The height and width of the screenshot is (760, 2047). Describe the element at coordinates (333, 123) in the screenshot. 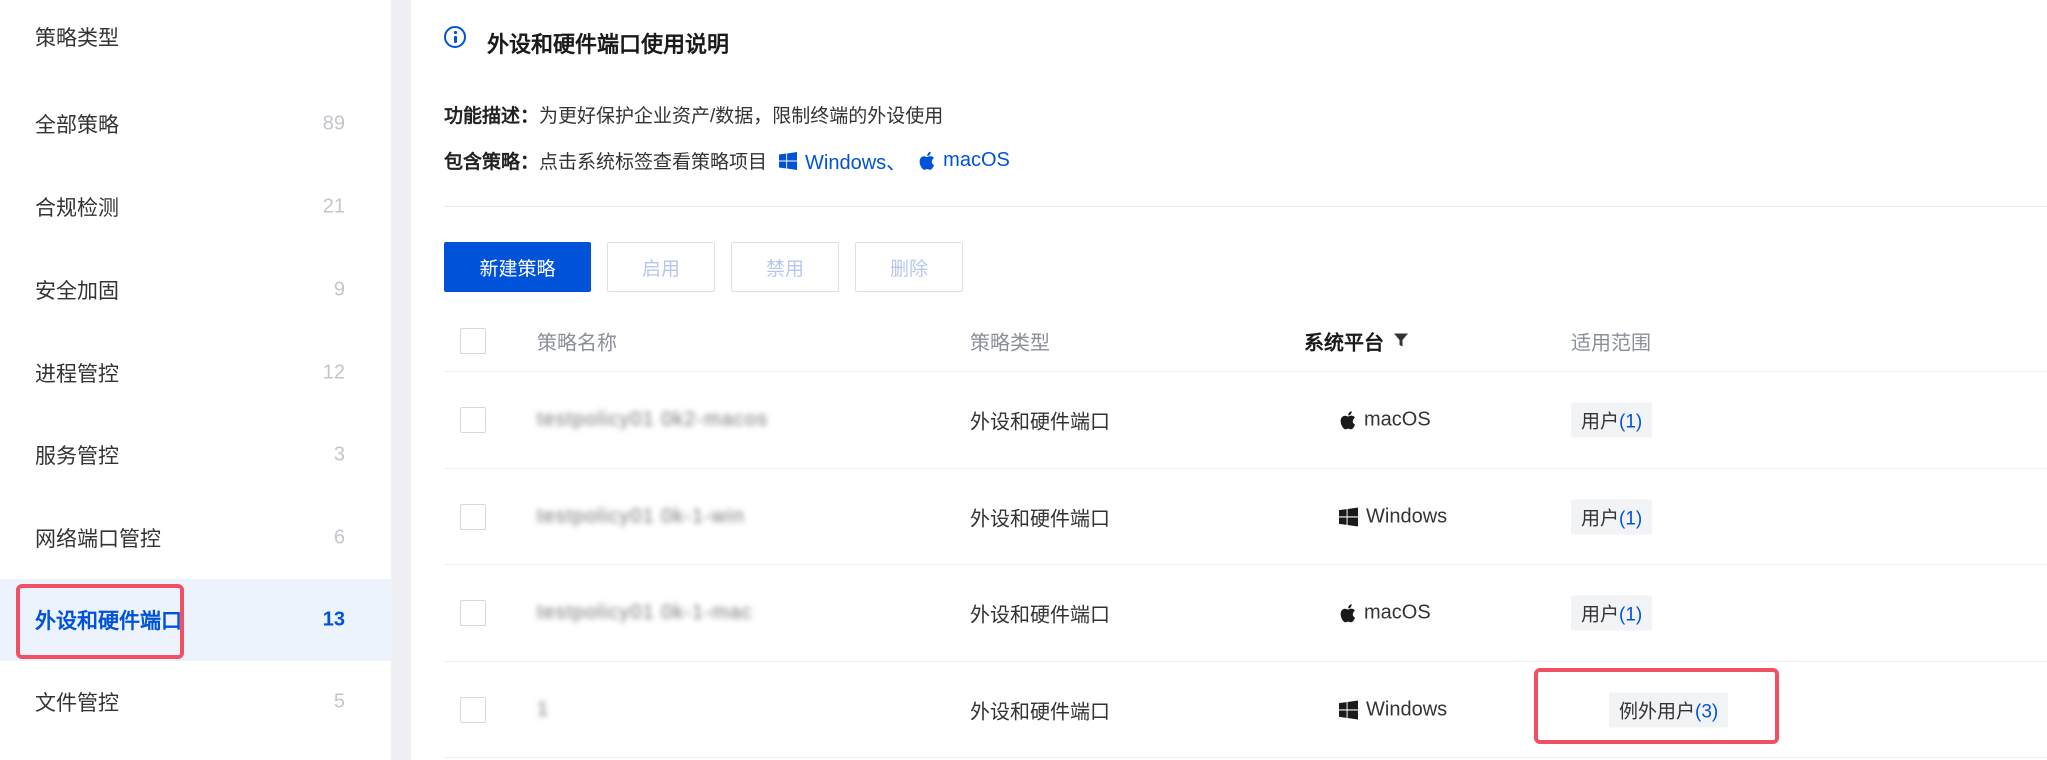

I see `sidebar-item-count: 89` at that location.